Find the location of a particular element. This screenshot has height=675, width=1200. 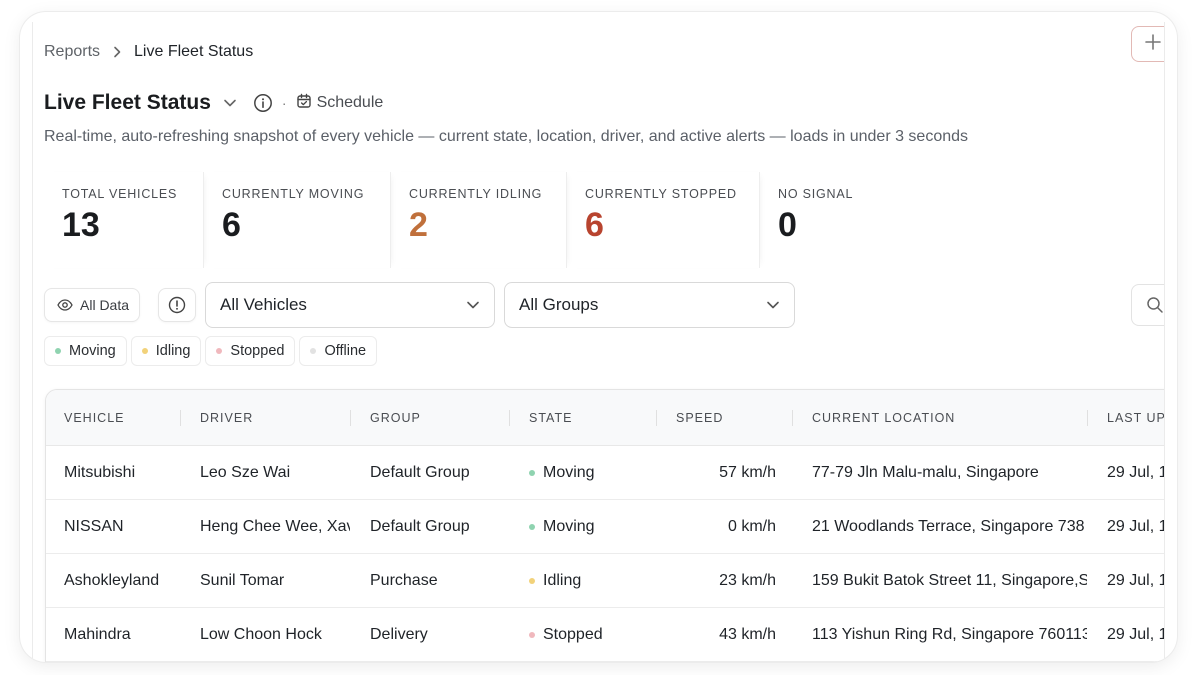

cell-driver: Heng Chee Wee, Xav is located at coordinates (275, 526).